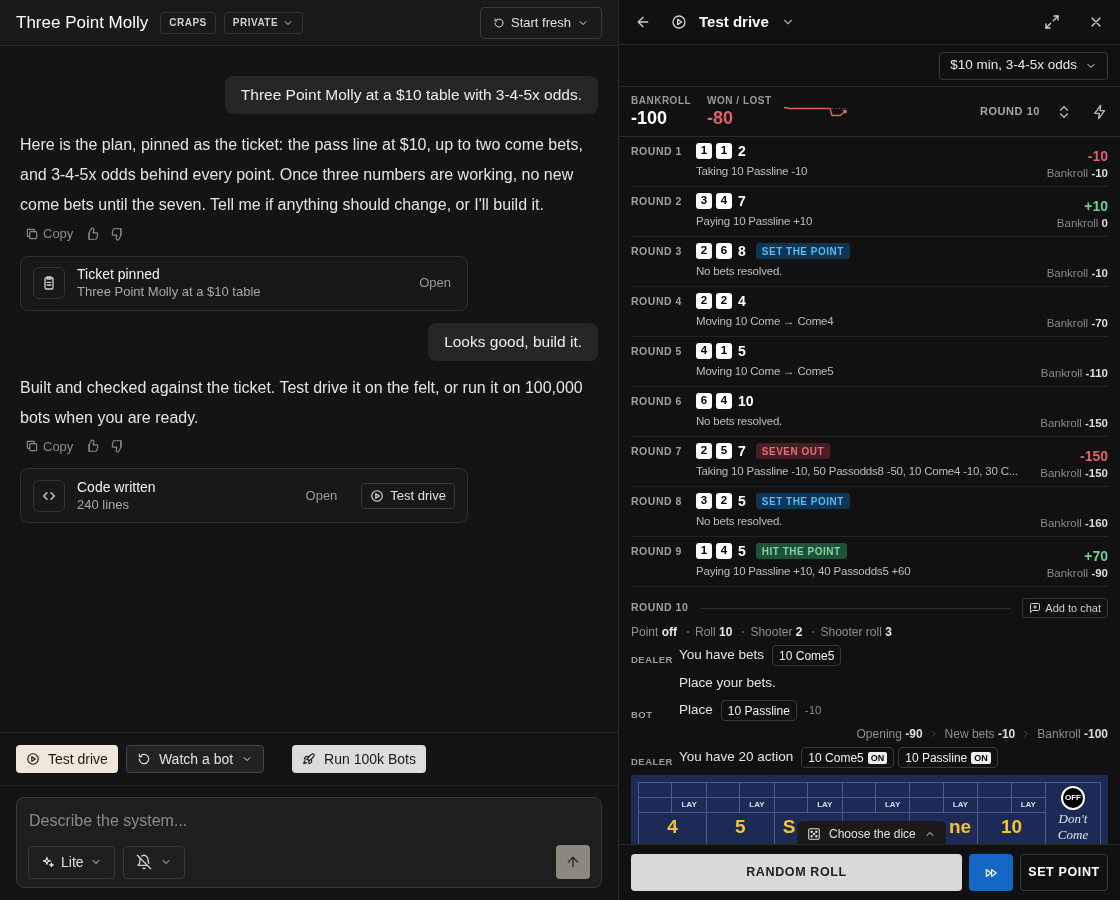 The height and width of the screenshot is (900, 1120). I want to click on bankroll-text: Bankroll -160, so click(1074, 523).